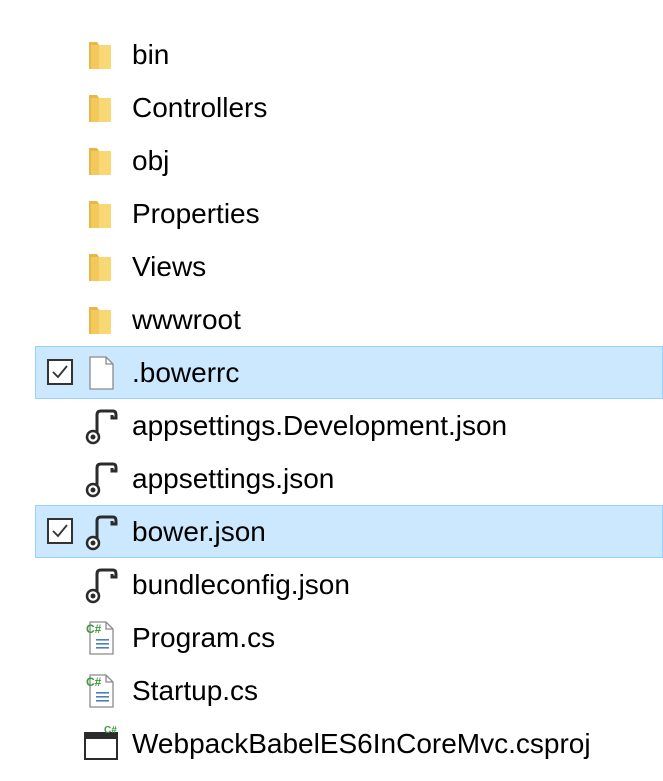 The image size is (663, 781). I want to click on list-item-bin: bin, so click(331, 54).